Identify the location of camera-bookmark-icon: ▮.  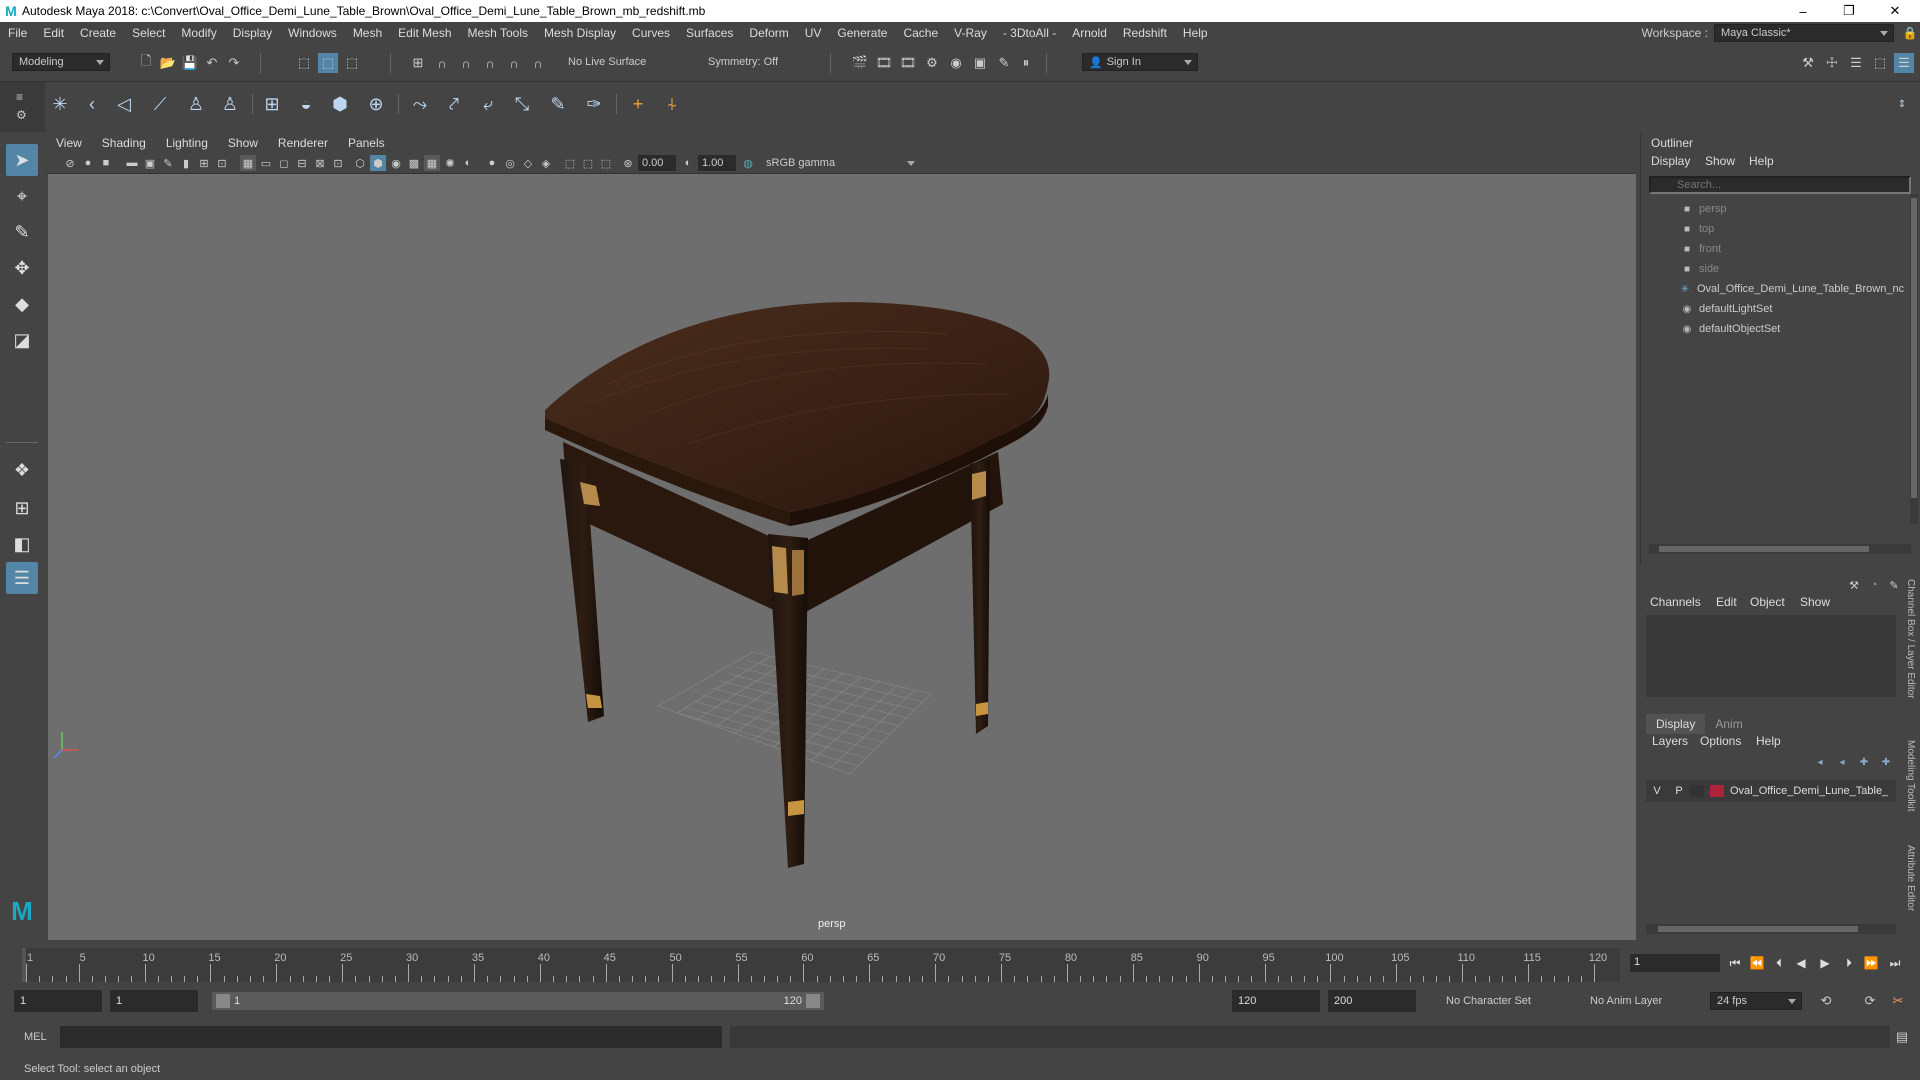
(186, 163).